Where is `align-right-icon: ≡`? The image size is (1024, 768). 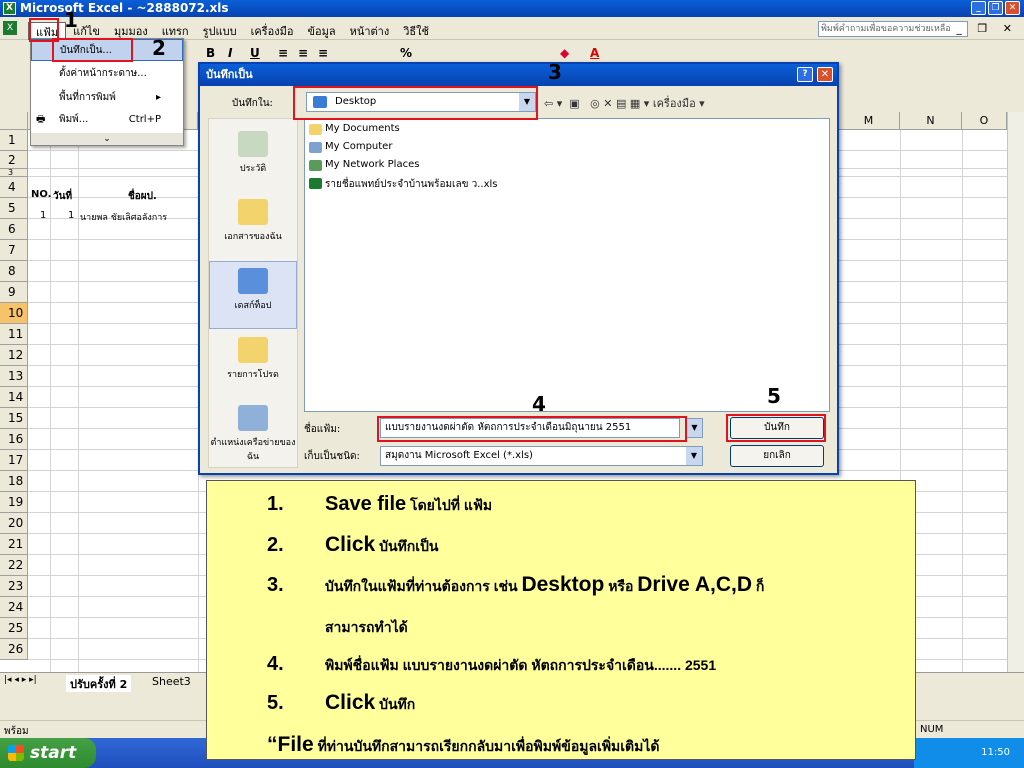 align-right-icon: ≡ is located at coordinates (323, 53).